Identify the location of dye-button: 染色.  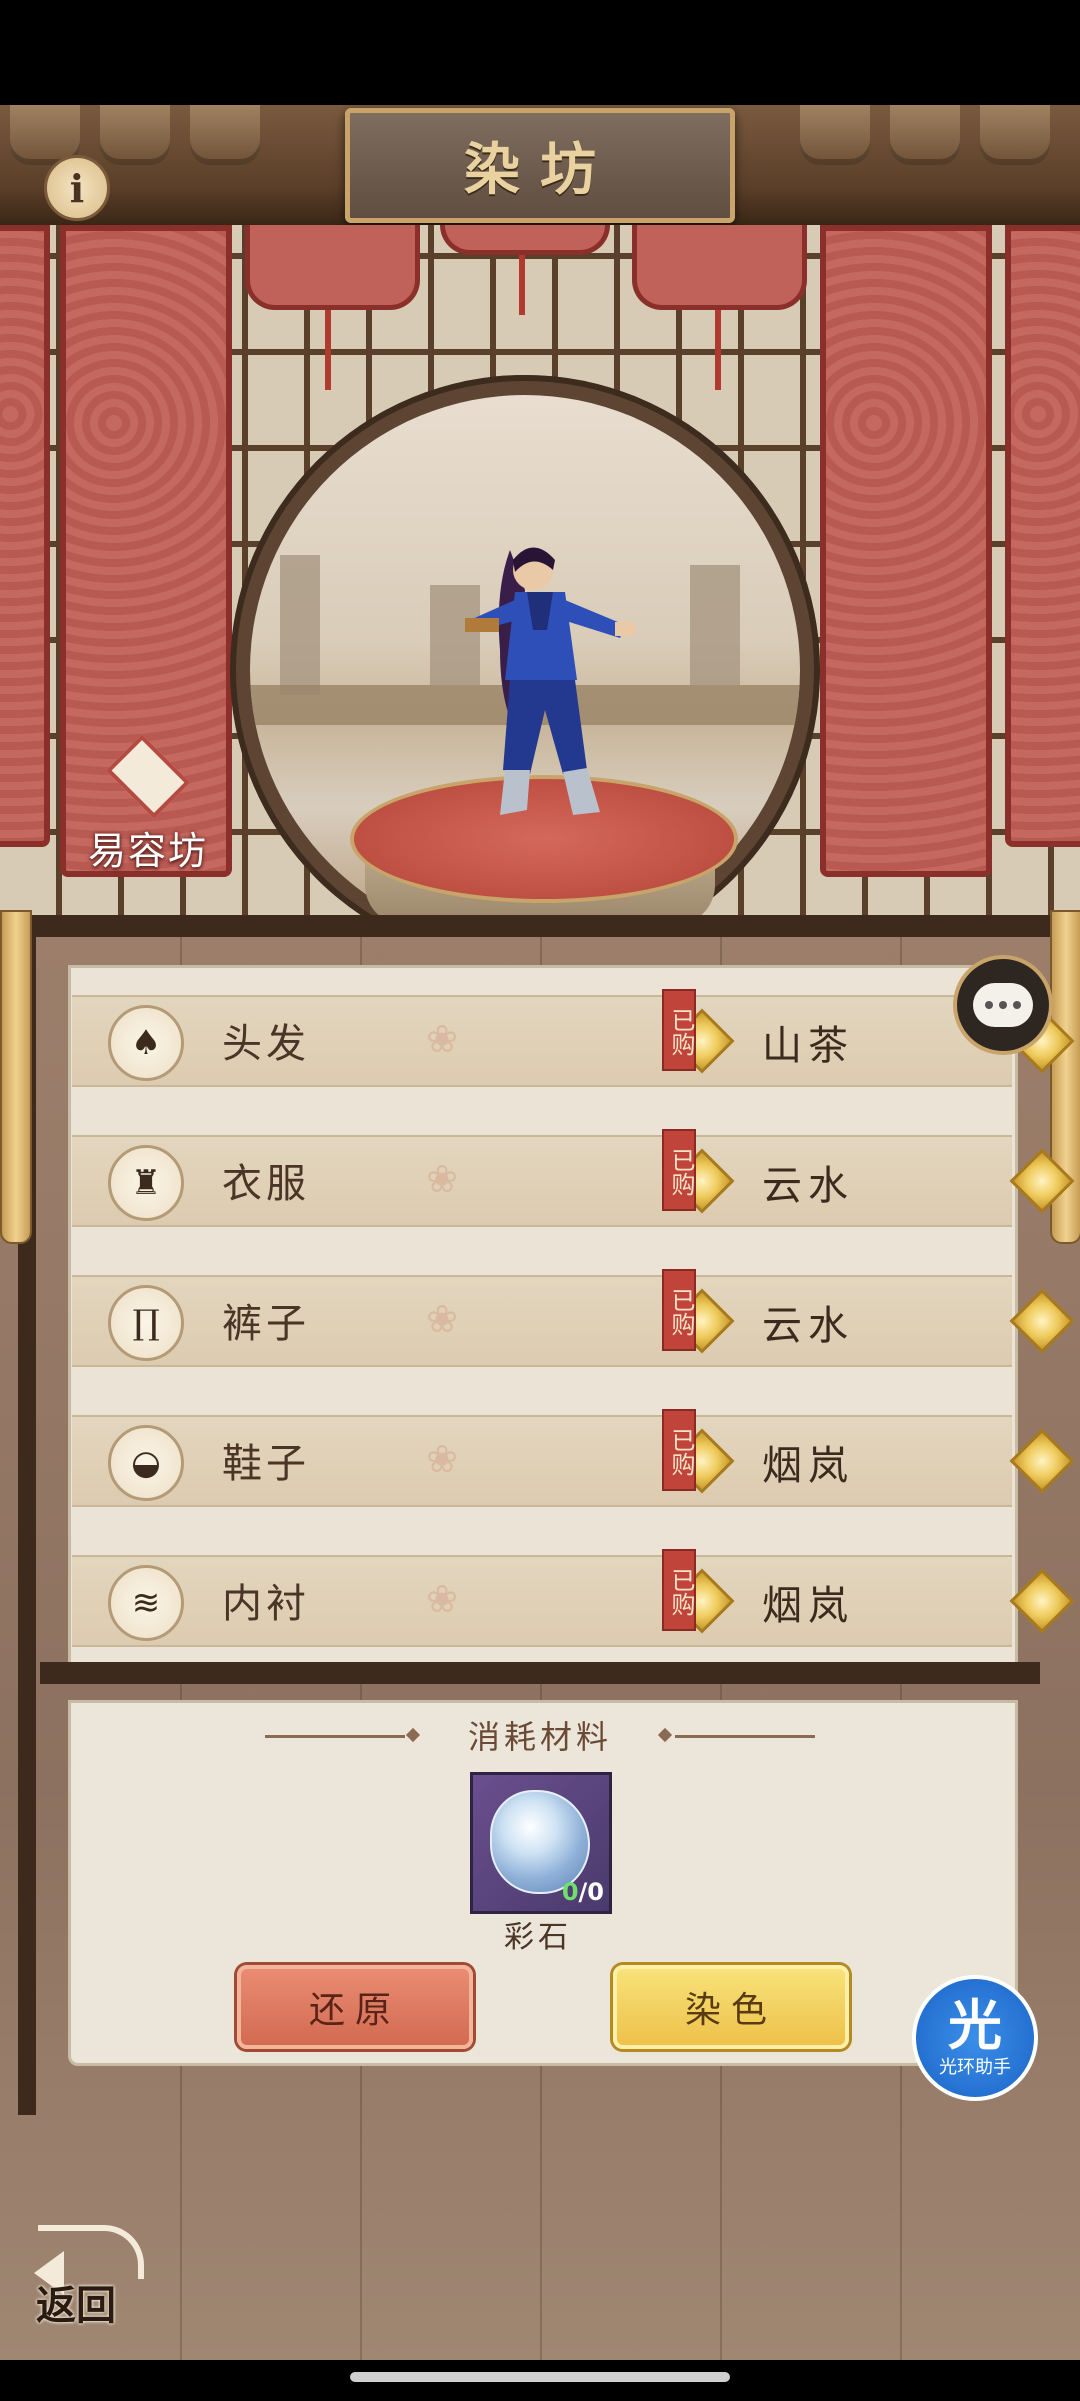
(731, 2007).